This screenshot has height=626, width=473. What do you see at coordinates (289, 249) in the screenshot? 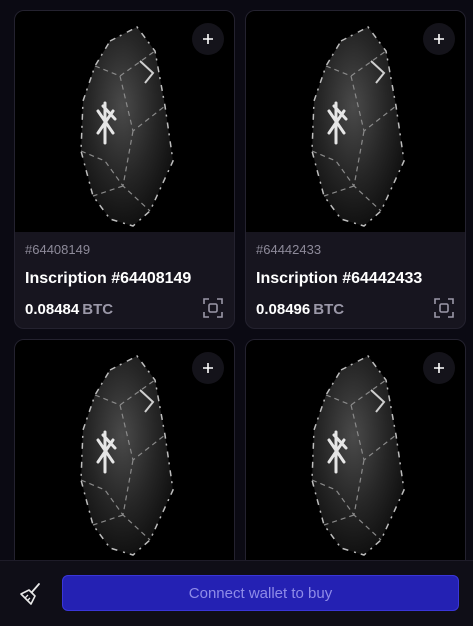
I see `inscription-number: #64442433` at bounding box center [289, 249].